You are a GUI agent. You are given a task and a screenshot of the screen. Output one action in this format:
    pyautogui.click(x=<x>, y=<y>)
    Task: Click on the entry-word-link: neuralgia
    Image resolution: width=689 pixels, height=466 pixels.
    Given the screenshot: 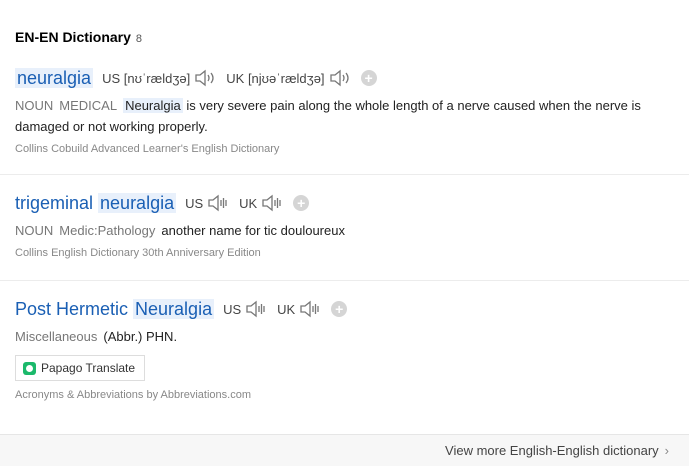 What is the action you would take?
    pyautogui.click(x=54, y=78)
    